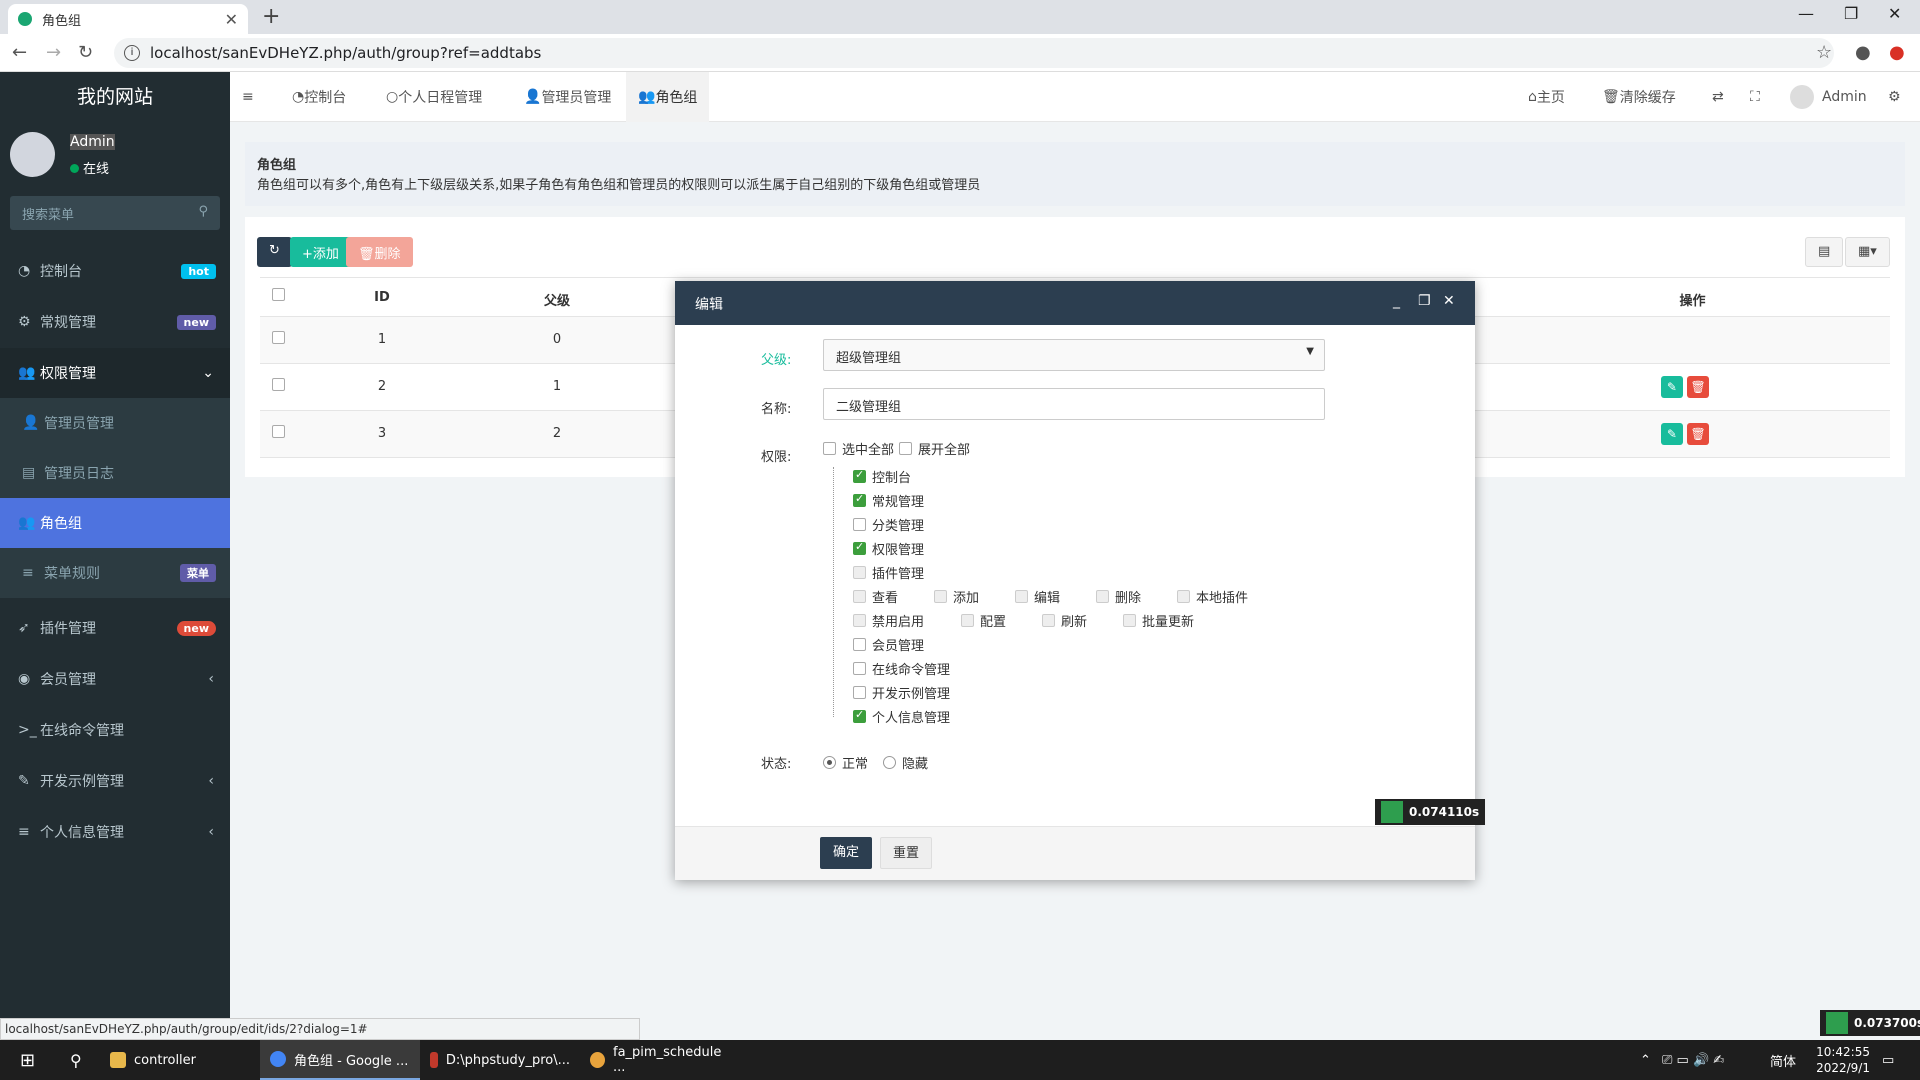 The height and width of the screenshot is (1080, 1920). I want to click on tab-admin: 👤 管理员管理, so click(567, 97).